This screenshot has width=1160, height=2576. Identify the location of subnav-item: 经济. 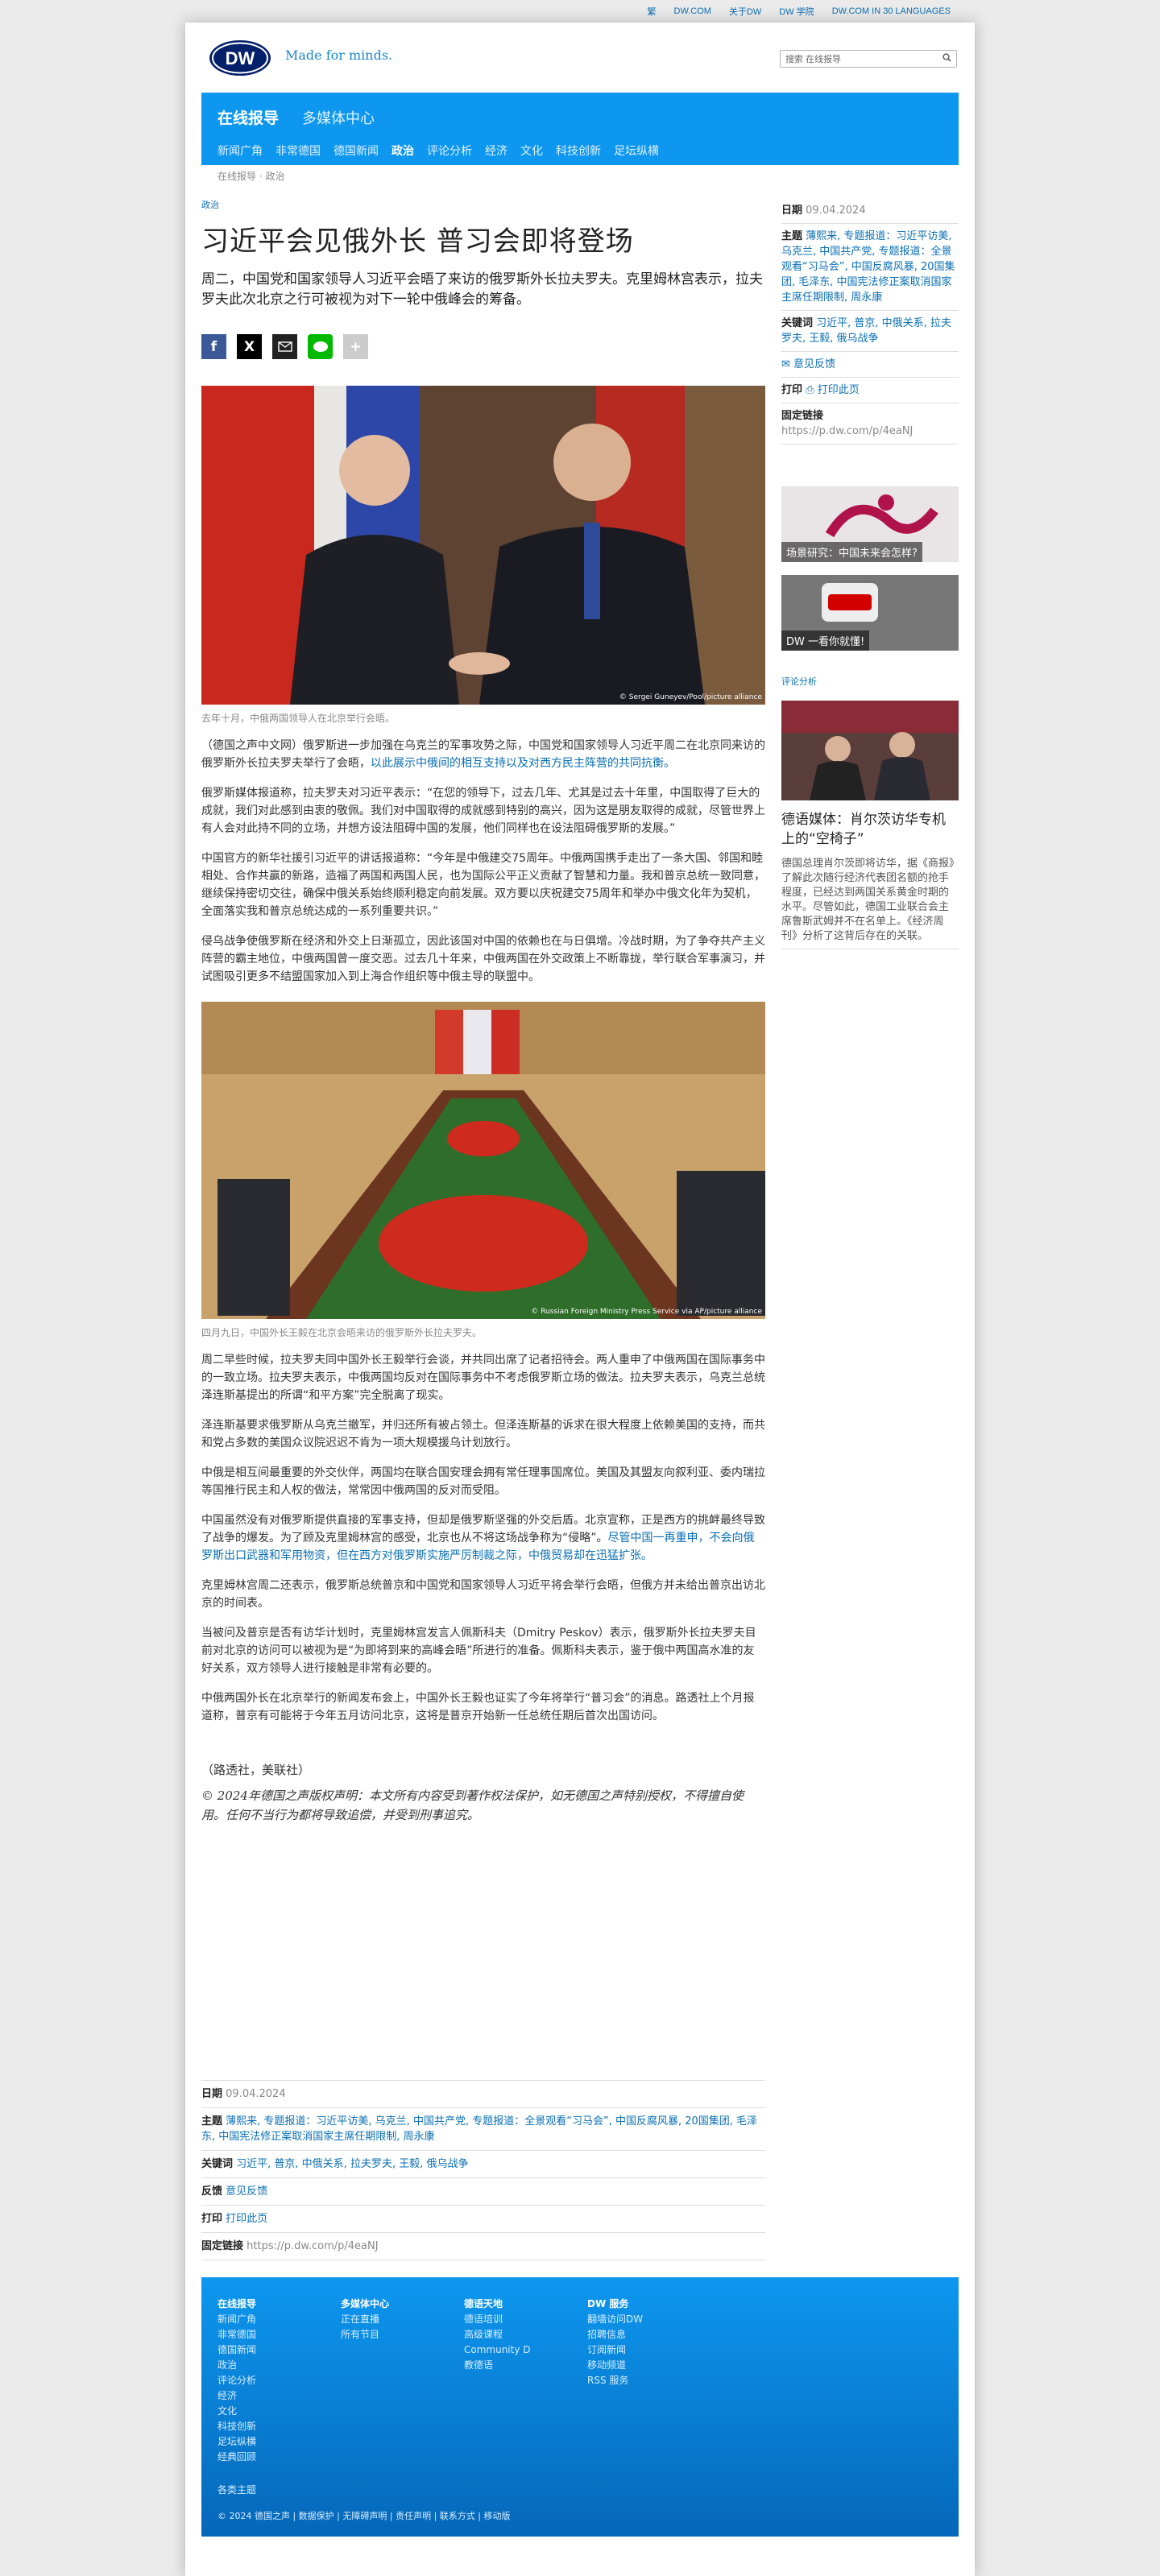
(496, 151).